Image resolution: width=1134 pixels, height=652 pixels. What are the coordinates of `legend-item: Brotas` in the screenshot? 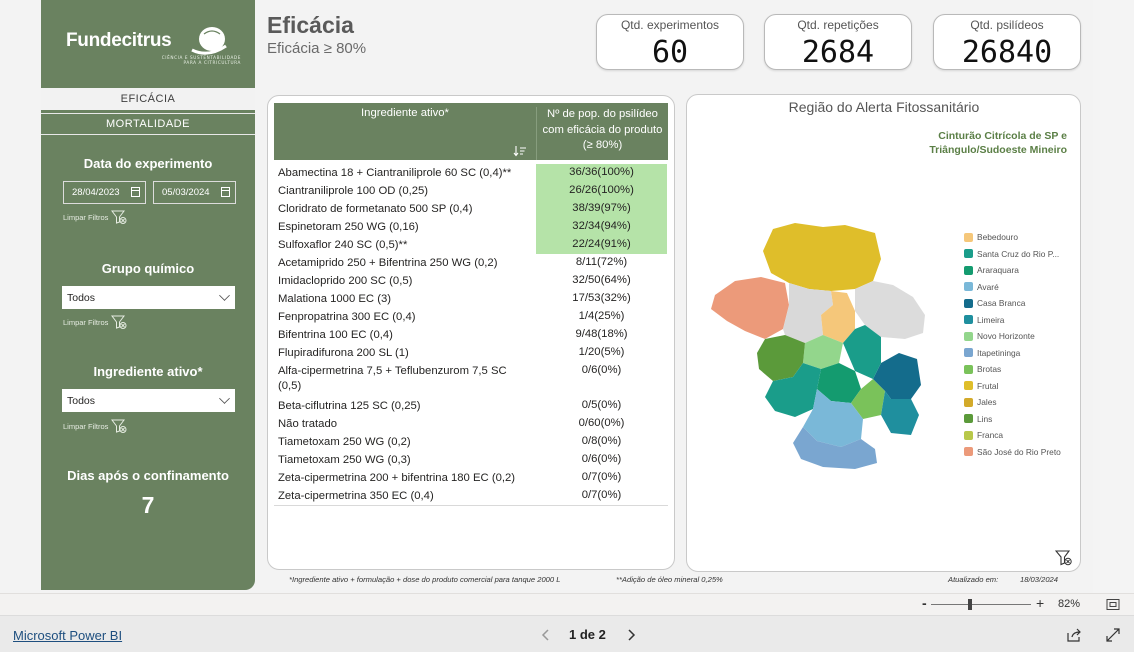 It's located at (1024, 369).